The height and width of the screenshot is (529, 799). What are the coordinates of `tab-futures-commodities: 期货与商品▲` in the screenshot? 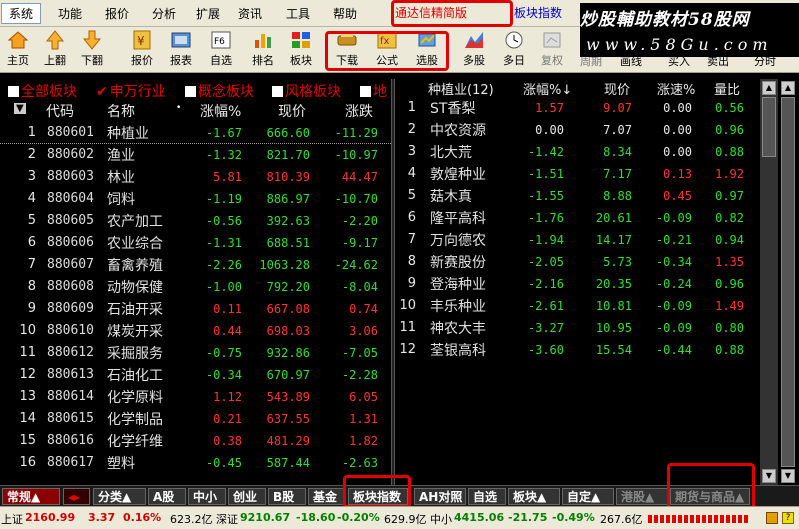 It's located at (710, 496).